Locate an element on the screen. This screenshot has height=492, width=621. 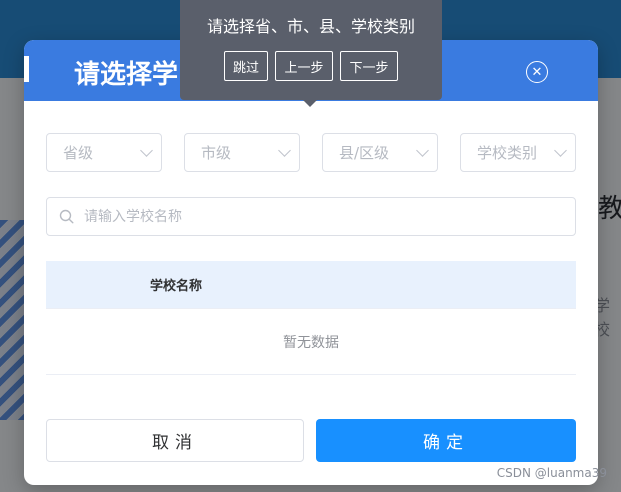
guide-text: 请选择省、市、县、学校类别 is located at coordinates (310, 26).